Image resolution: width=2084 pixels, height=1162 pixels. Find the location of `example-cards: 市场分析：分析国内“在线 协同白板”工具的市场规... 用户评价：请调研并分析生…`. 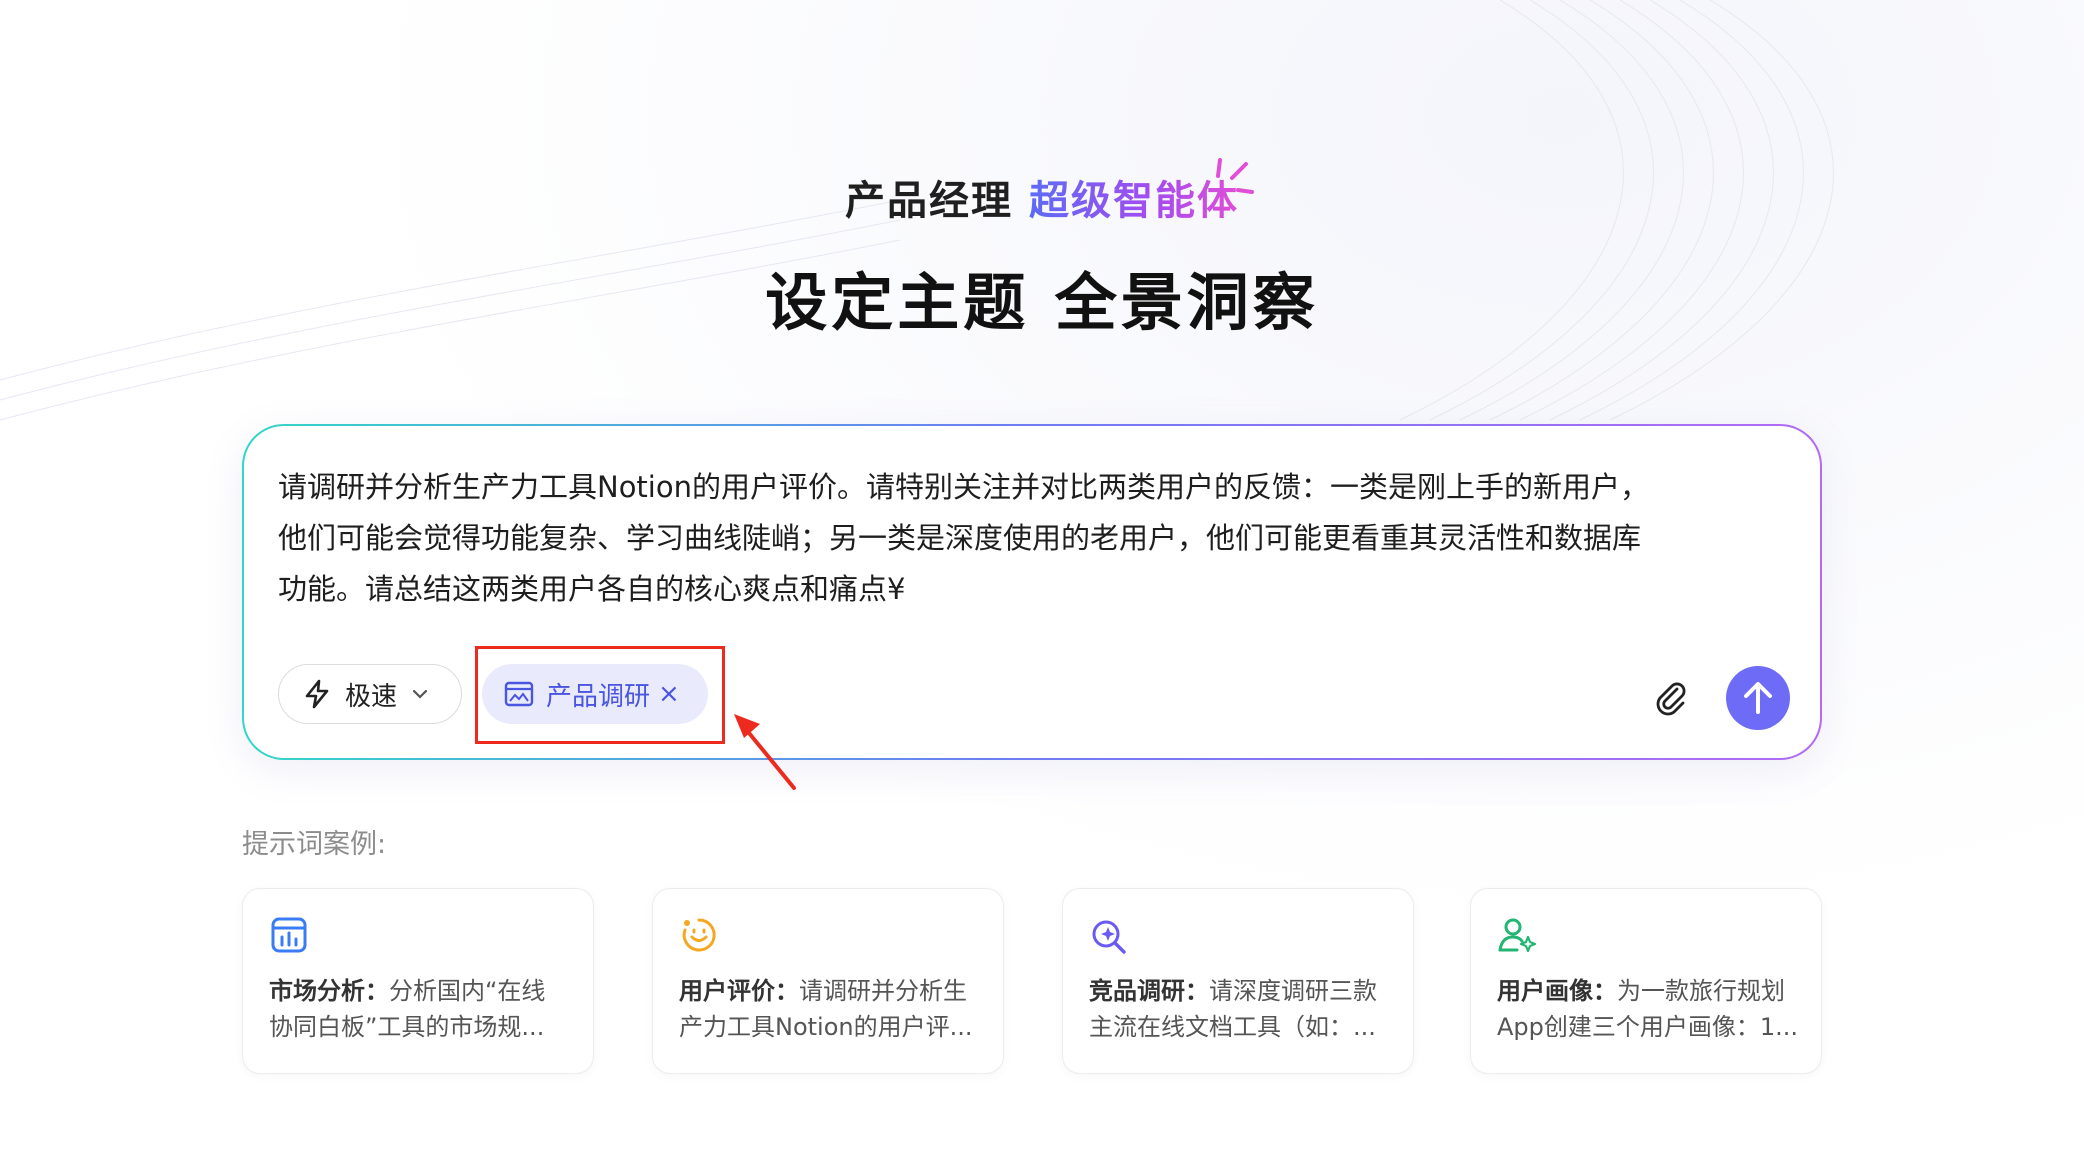

example-cards: 市场分析：分析国内“在线 协同白板”工具的市场规... 用户评价：请调研并分析生… is located at coordinates (1032, 982).